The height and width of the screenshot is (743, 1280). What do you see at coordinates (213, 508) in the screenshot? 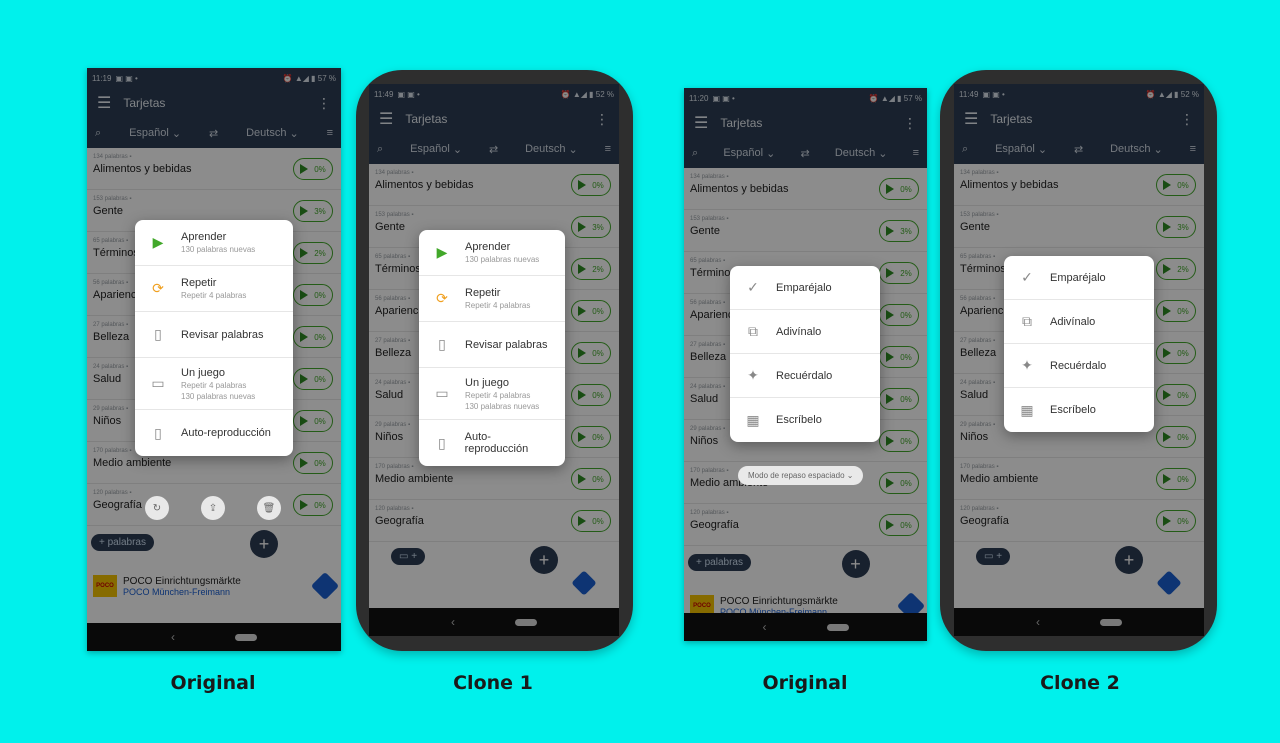
I see `share-icon: ⇪` at bounding box center [213, 508].